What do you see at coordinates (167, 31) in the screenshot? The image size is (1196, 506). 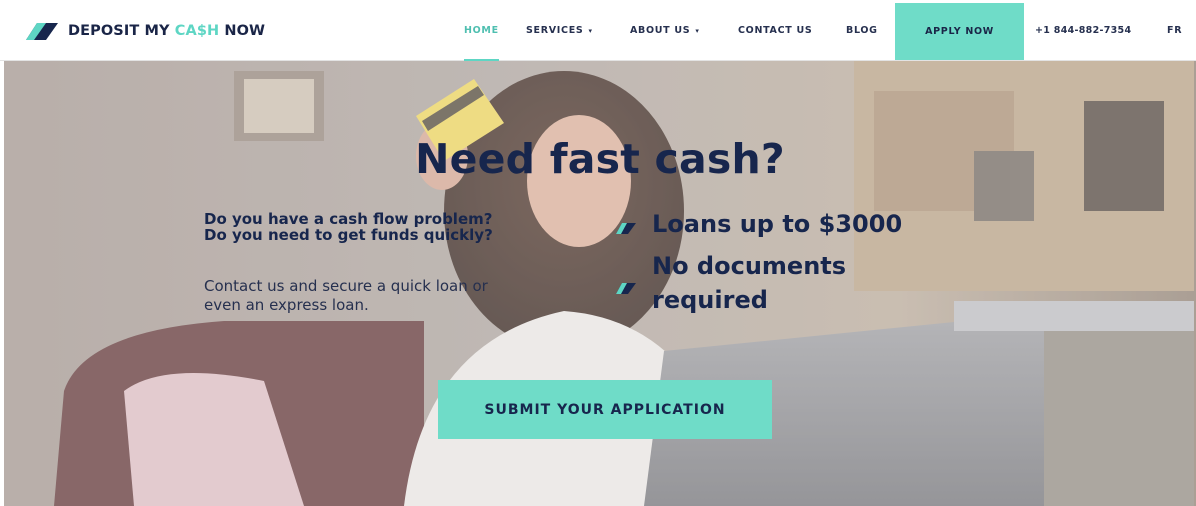 I see `brand-name: DEPOSIT MY CA$H NOW` at bounding box center [167, 31].